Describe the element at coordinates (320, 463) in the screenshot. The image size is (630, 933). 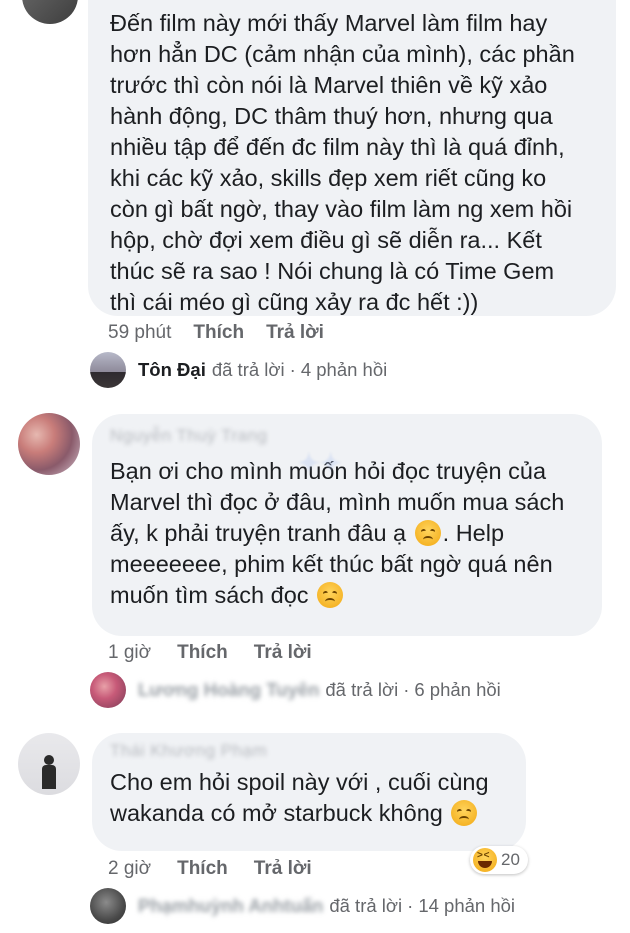
I see `watermark: ✦✦` at that location.